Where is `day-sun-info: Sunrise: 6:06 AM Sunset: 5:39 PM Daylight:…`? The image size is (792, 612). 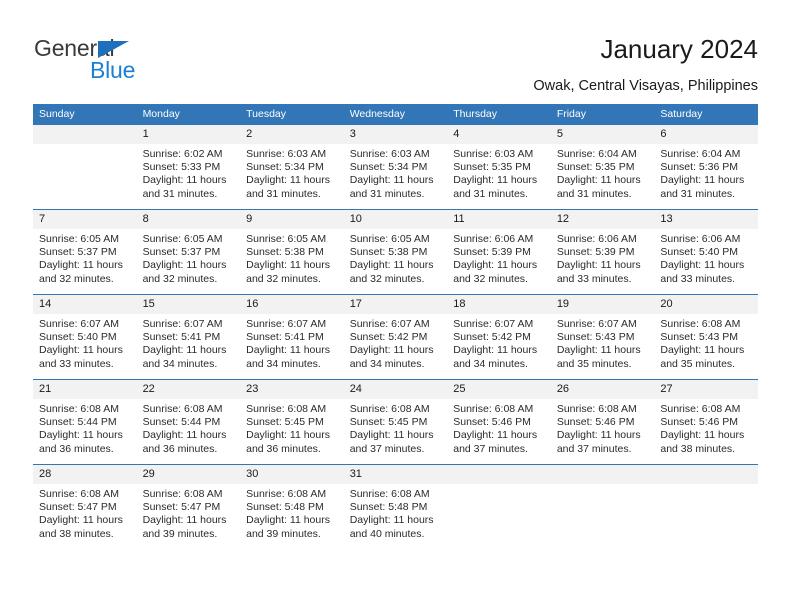
day-sun-info: Sunrise: 6:06 AM Sunset: 5:39 PM Daylight:… is located at coordinates (603, 257).